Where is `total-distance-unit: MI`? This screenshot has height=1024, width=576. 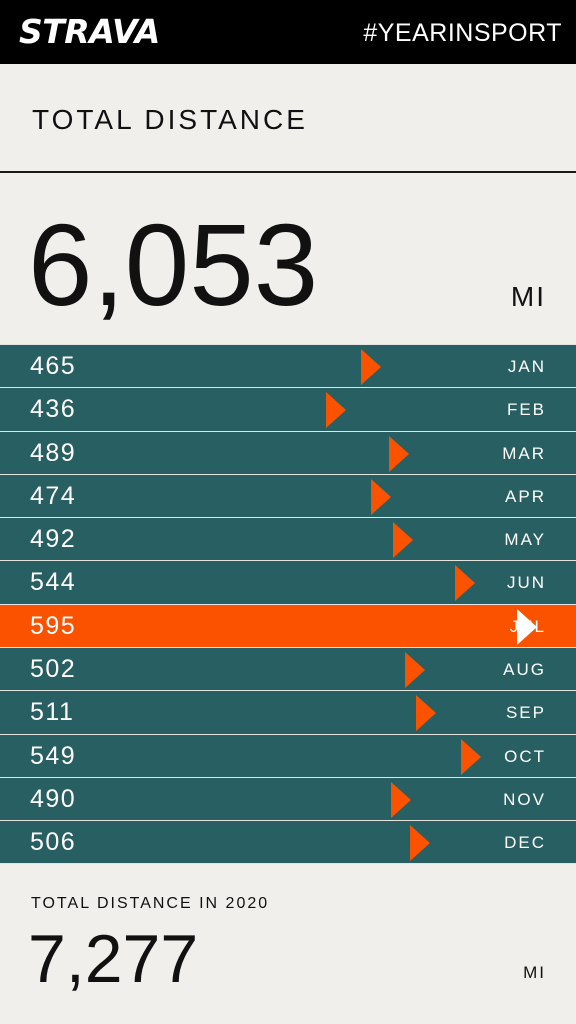 total-distance-unit: MI is located at coordinates (528, 296).